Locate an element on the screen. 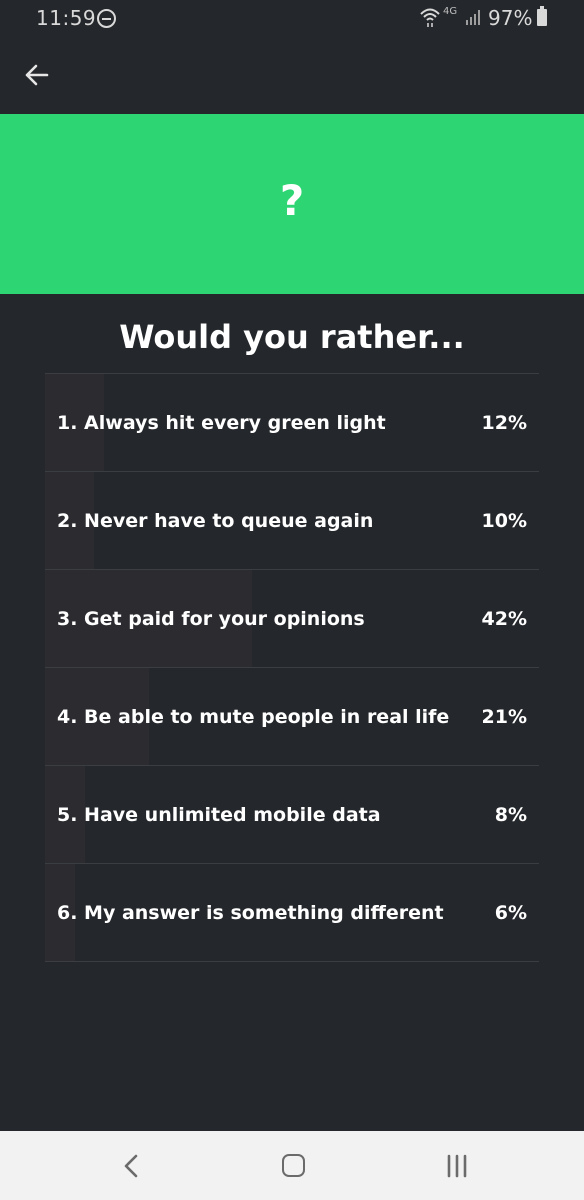 This screenshot has height=1200, width=584. option-label: 2. Never have to queue again is located at coordinates (215, 521).